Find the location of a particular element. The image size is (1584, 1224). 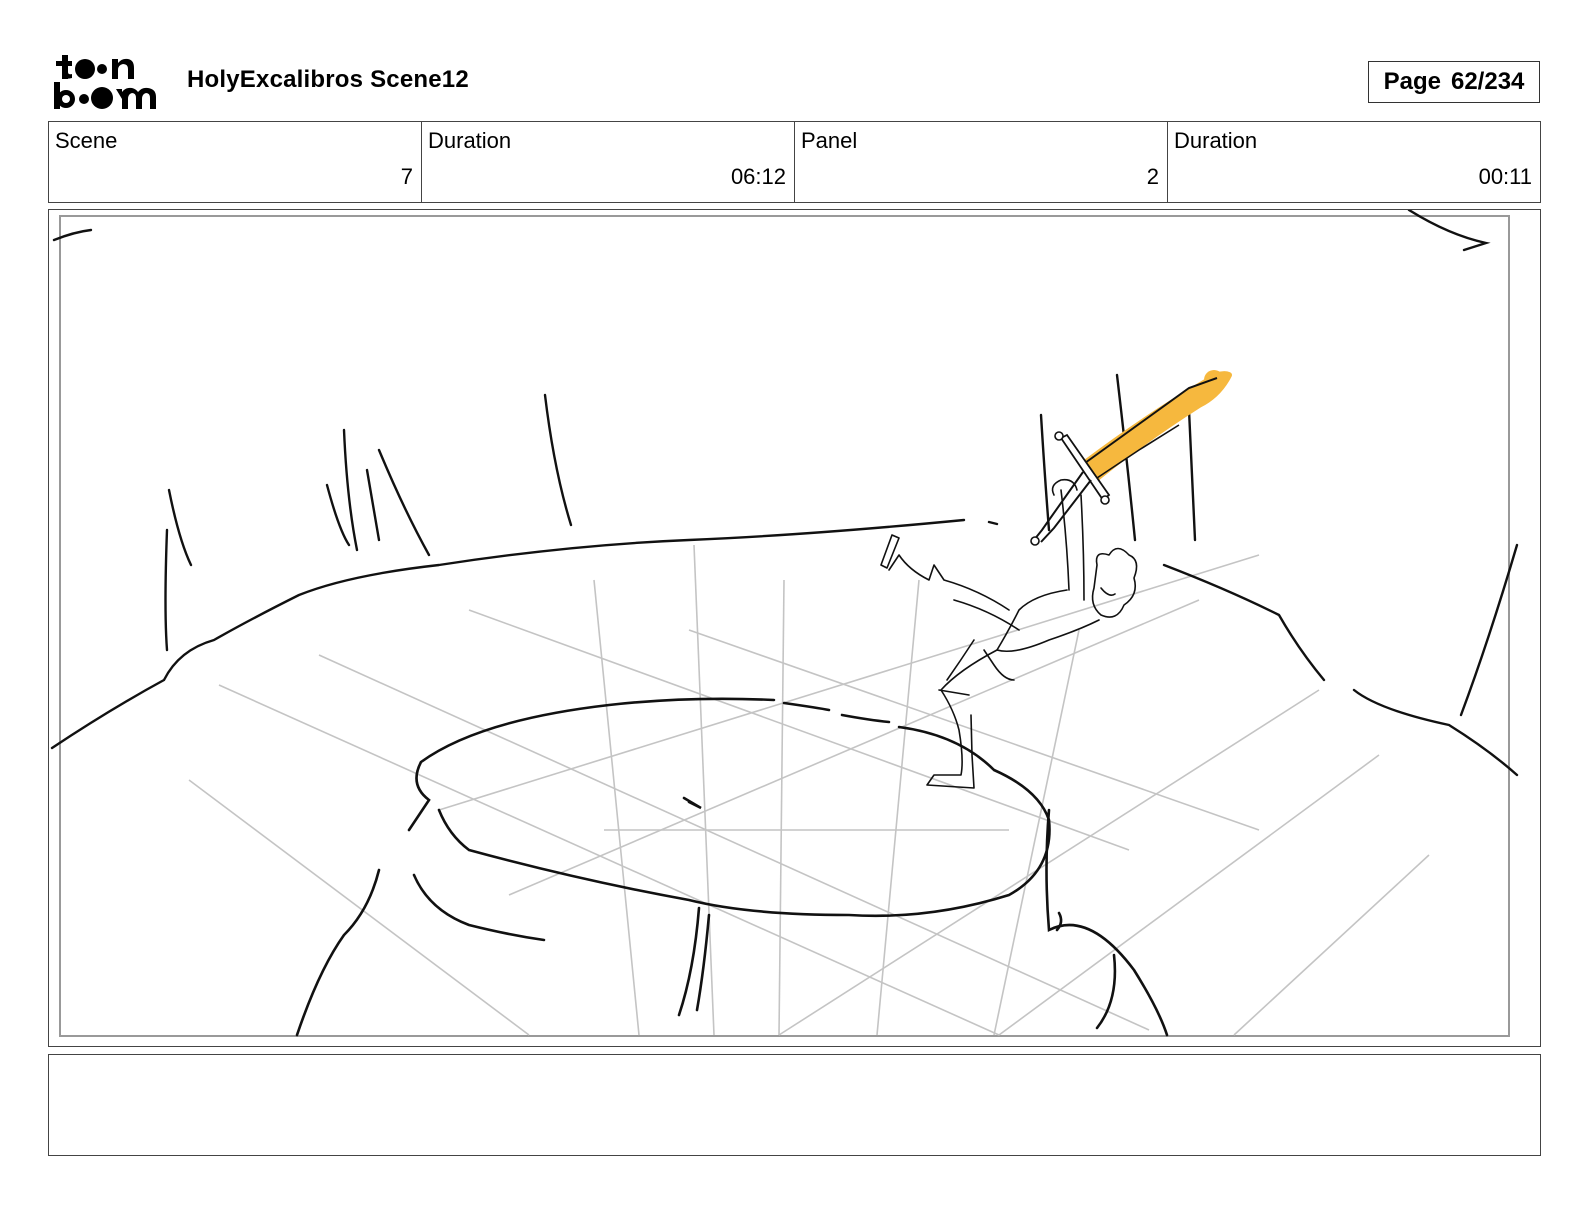

scene-value: 7 is located at coordinates (406, 176).